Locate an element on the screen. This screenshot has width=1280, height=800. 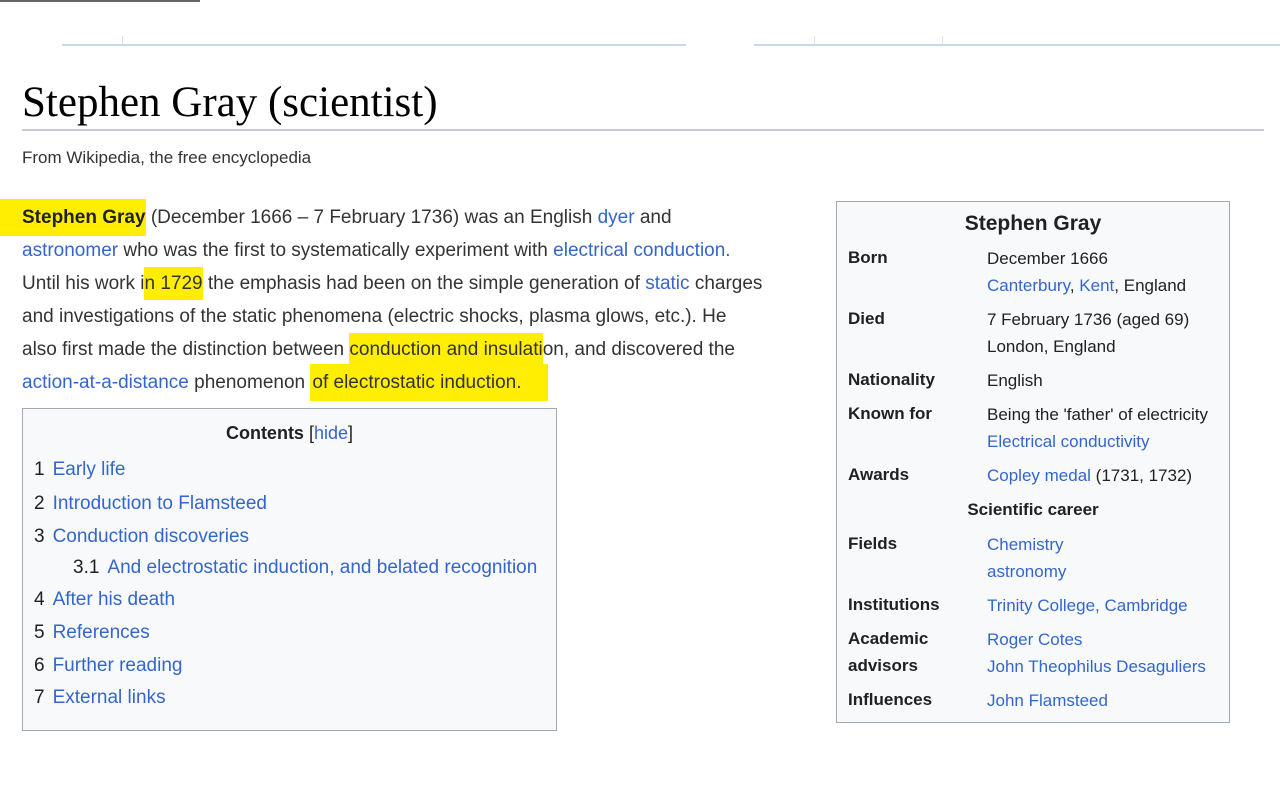
tab-article is located at coordinates (374, 41).